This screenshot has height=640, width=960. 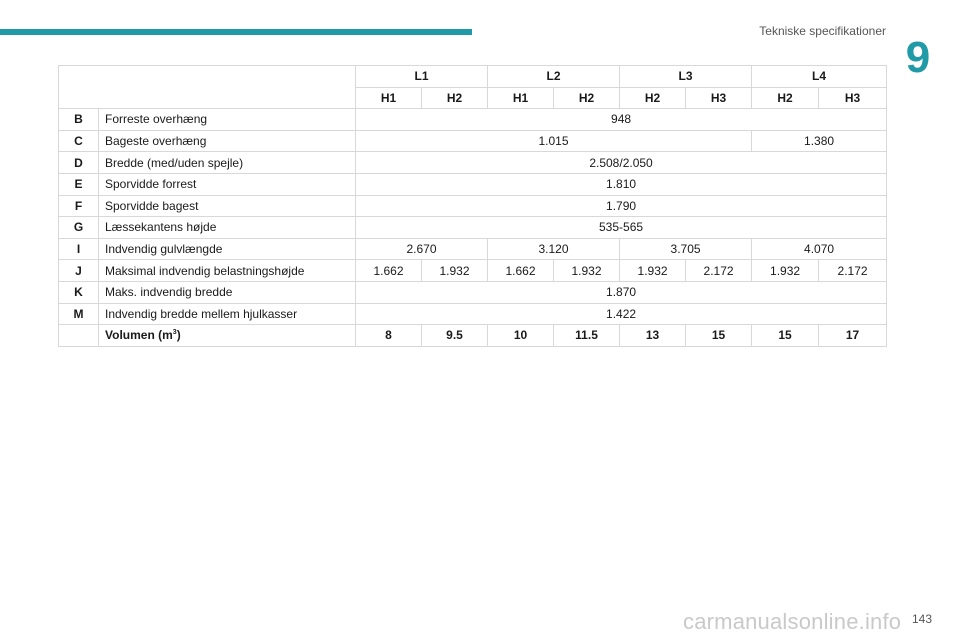 What do you see at coordinates (227, 184) in the screenshot?
I see `spec-description: Sporvidde forrest` at bounding box center [227, 184].